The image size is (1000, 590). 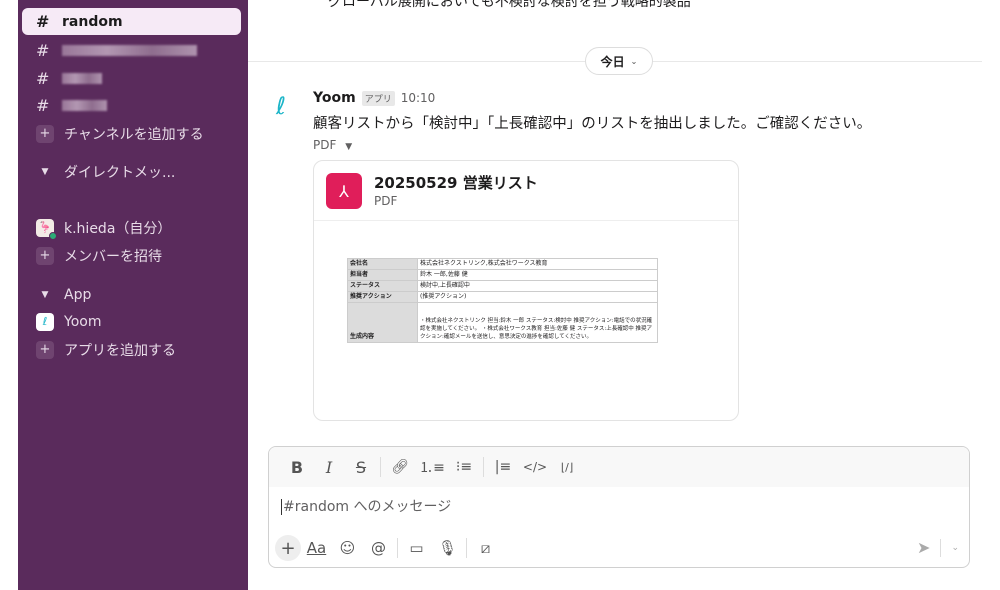 I want to click on slash-command-icon: ⧄, so click(x=485, y=548).